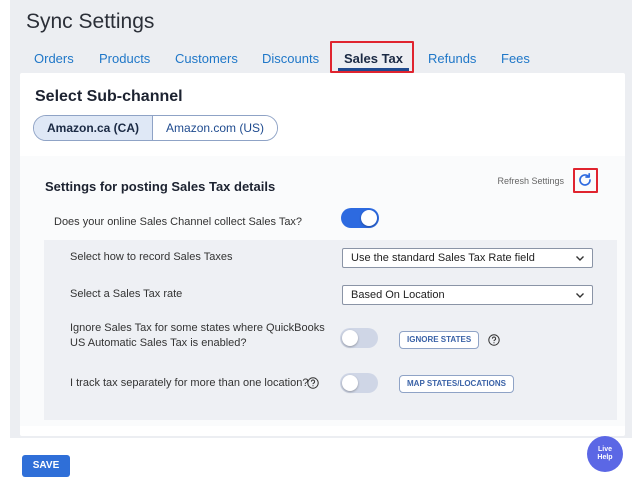 This screenshot has height=486, width=642. I want to click on tab-products: Products, so click(124, 59).